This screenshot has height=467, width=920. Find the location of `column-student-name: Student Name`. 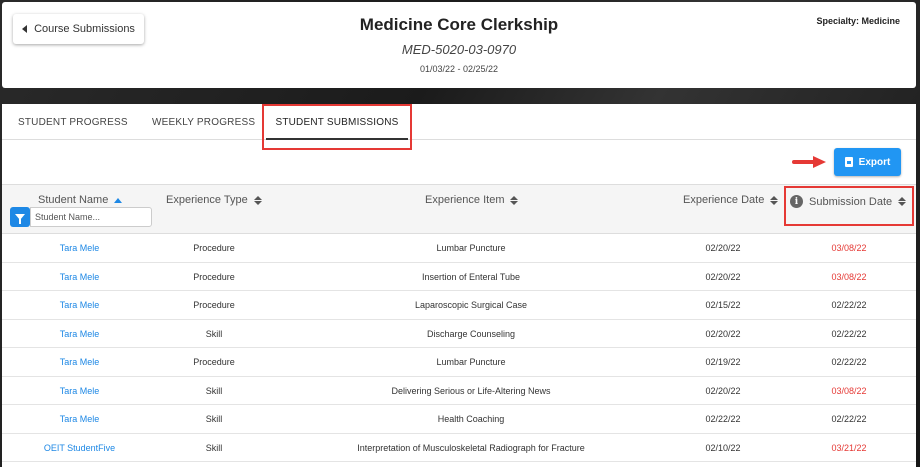

column-student-name: Student Name is located at coordinates (80, 200).